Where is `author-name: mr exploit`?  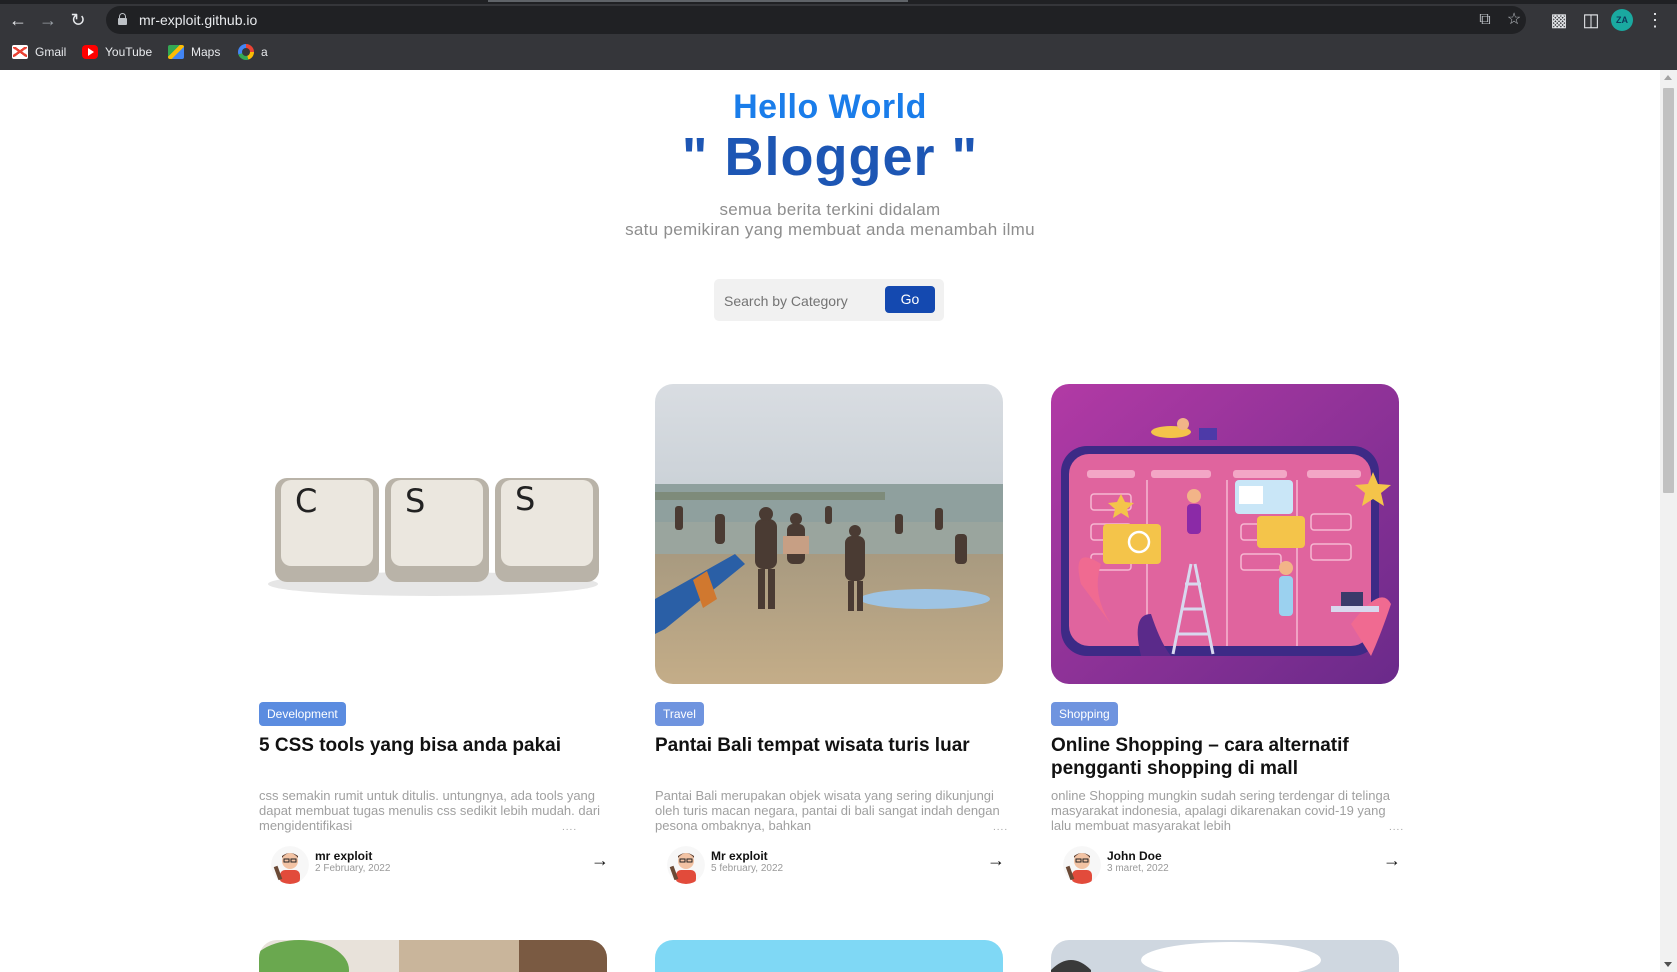 author-name: mr exploit is located at coordinates (343, 856).